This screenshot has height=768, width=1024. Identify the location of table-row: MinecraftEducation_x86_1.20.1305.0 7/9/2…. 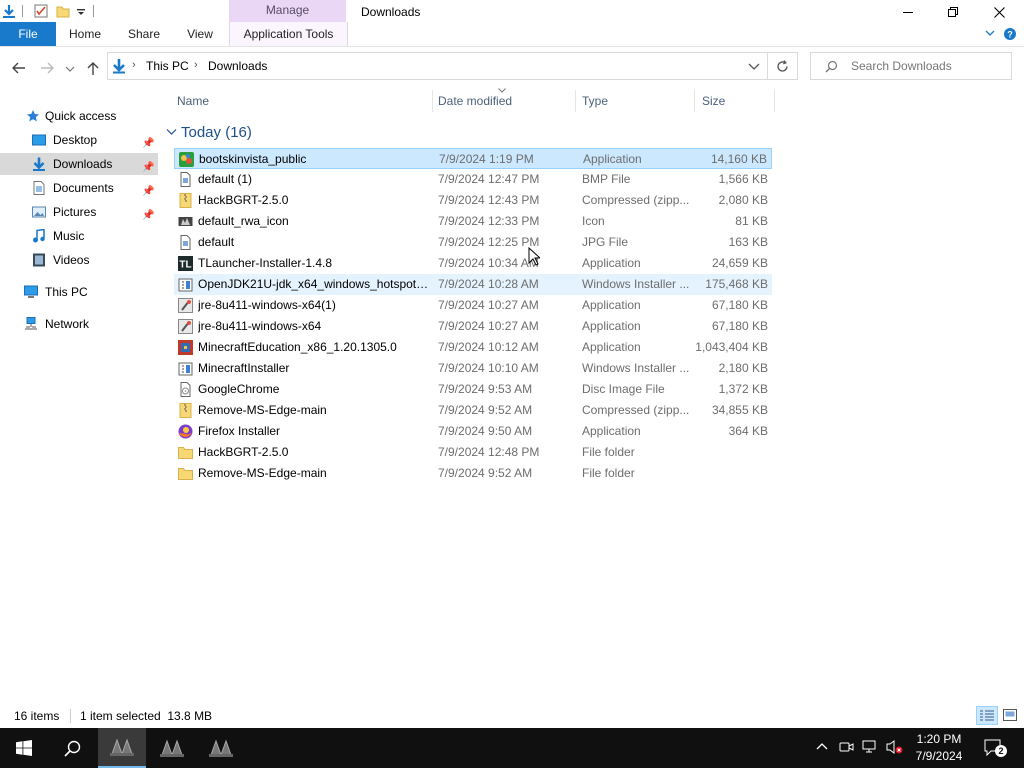
(473, 347).